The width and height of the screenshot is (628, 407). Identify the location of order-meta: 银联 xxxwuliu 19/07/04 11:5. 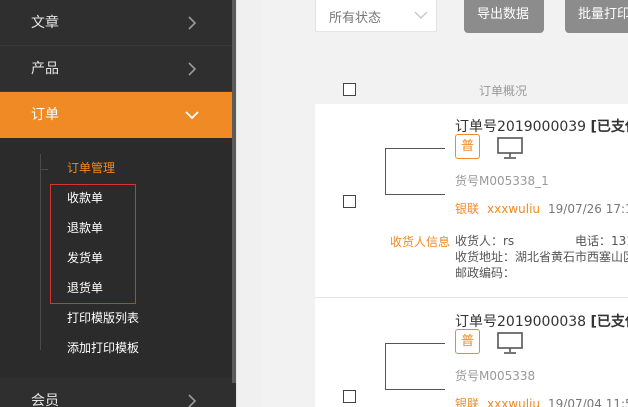
(541, 401).